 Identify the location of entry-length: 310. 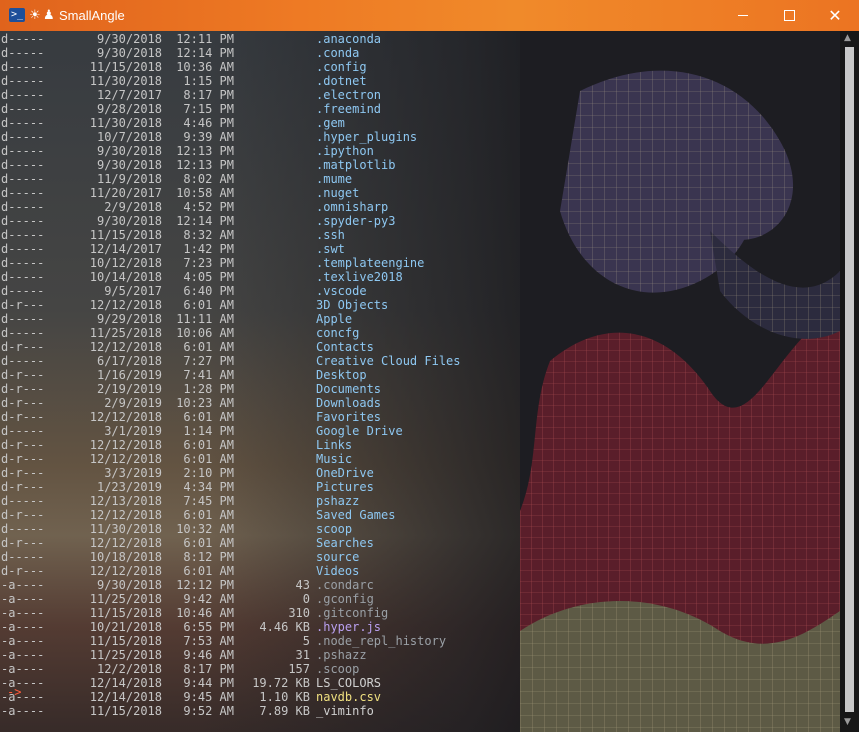
(299, 613).